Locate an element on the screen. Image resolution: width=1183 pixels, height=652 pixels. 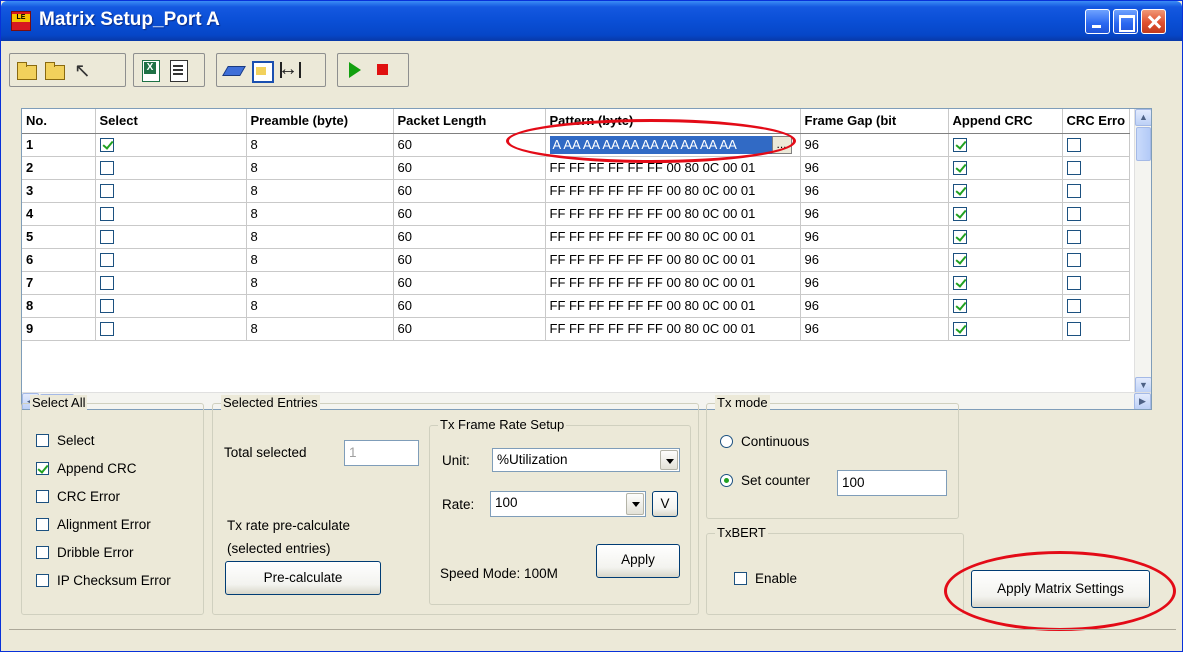
apply-button: Apply is located at coordinates (638, 561).